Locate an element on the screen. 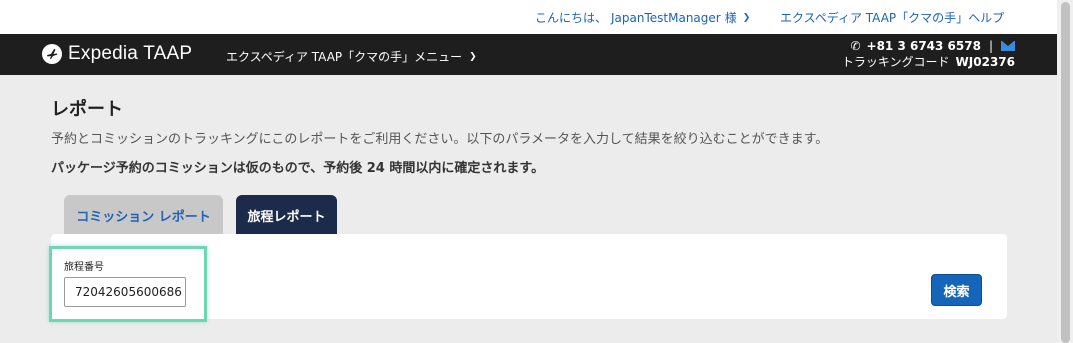 Image resolution: width=1073 pixels, height=343 pixels. brand-logo-link: Expedia TAAP is located at coordinates (117, 54).